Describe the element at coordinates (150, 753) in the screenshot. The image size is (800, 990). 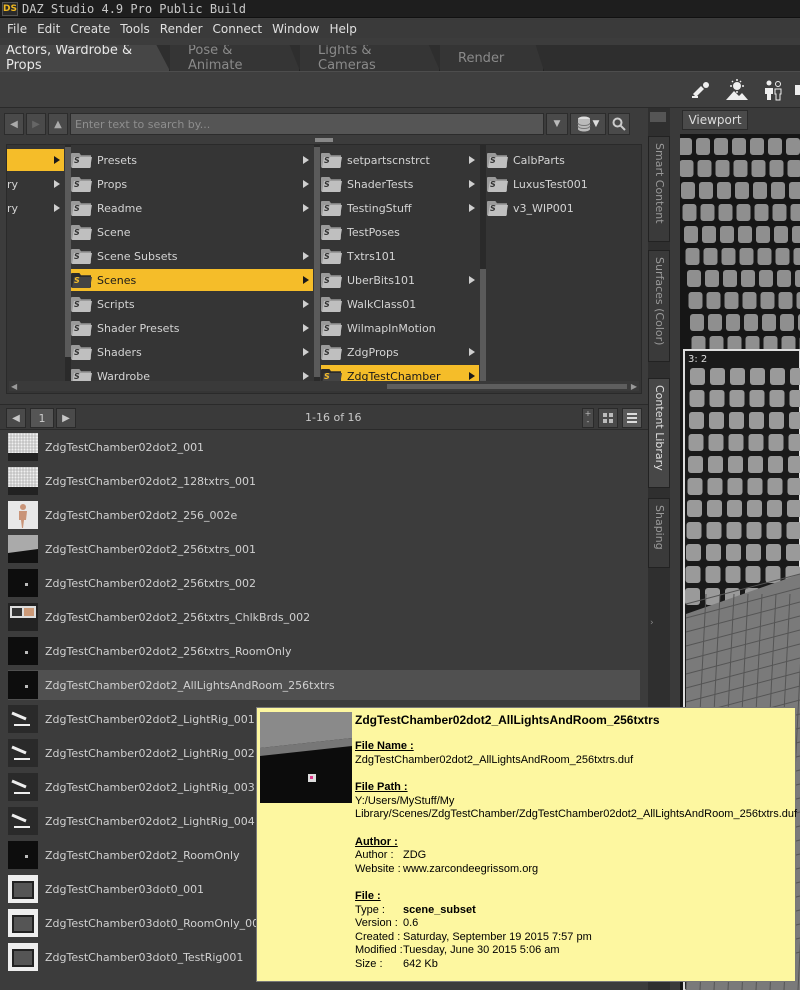
I see `asset-name: ZdgTestChamber02dot2_LightRig_002` at that location.